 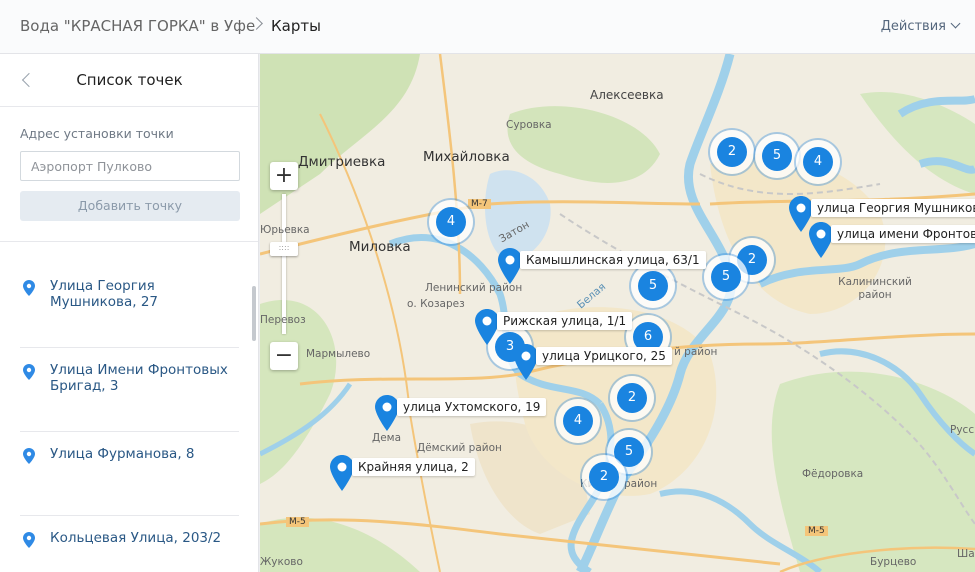 What do you see at coordinates (281, 562) in the screenshot?
I see `map-label: Жуково` at bounding box center [281, 562].